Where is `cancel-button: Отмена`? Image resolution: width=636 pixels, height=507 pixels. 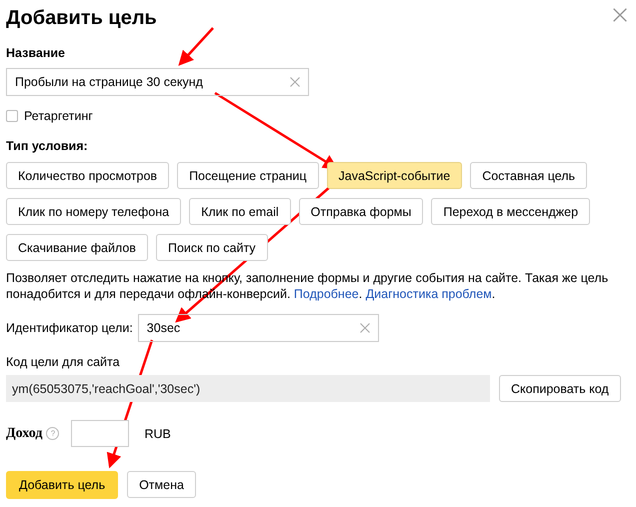 cancel-button: Отмена is located at coordinates (161, 484).